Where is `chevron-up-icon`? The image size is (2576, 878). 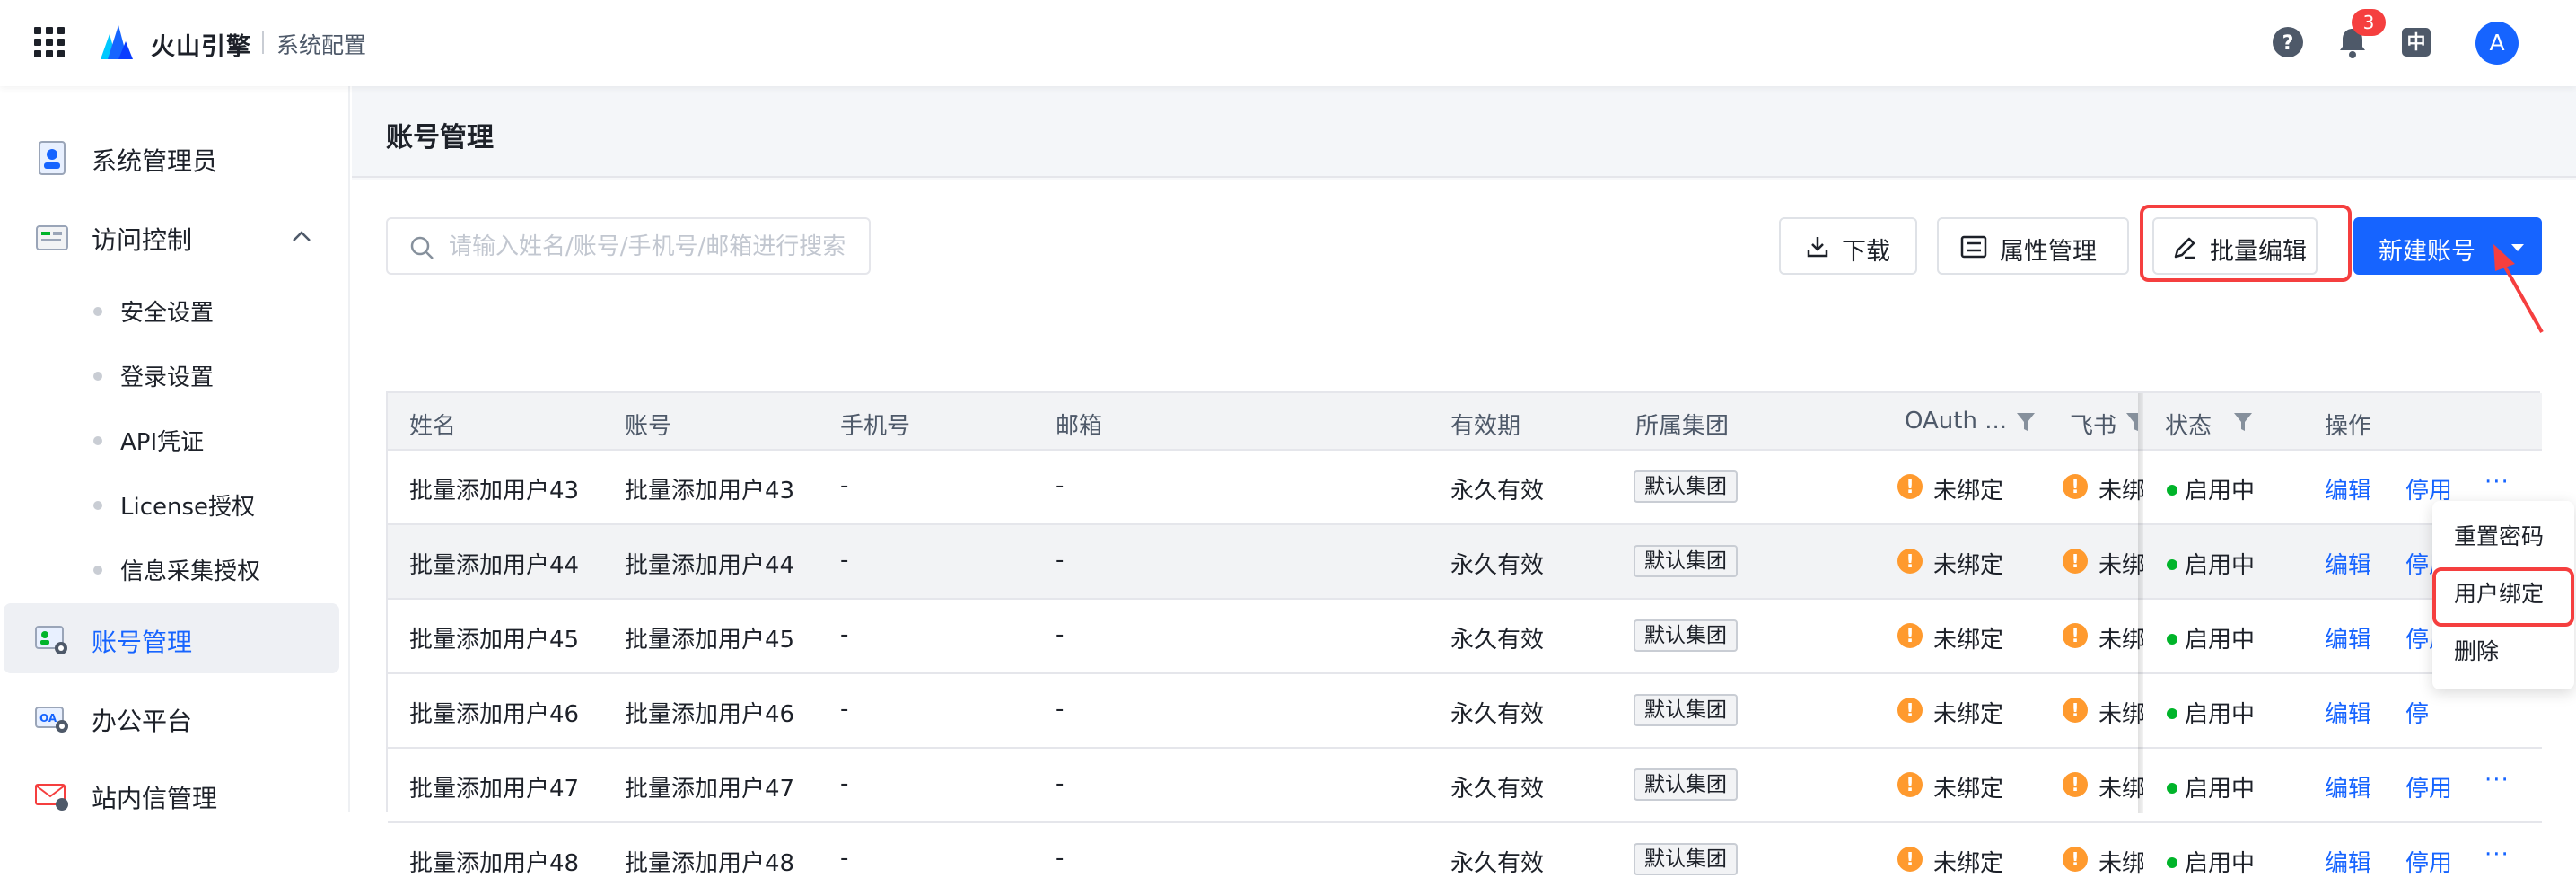 chevron-up-icon is located at coordinates (301, 236).